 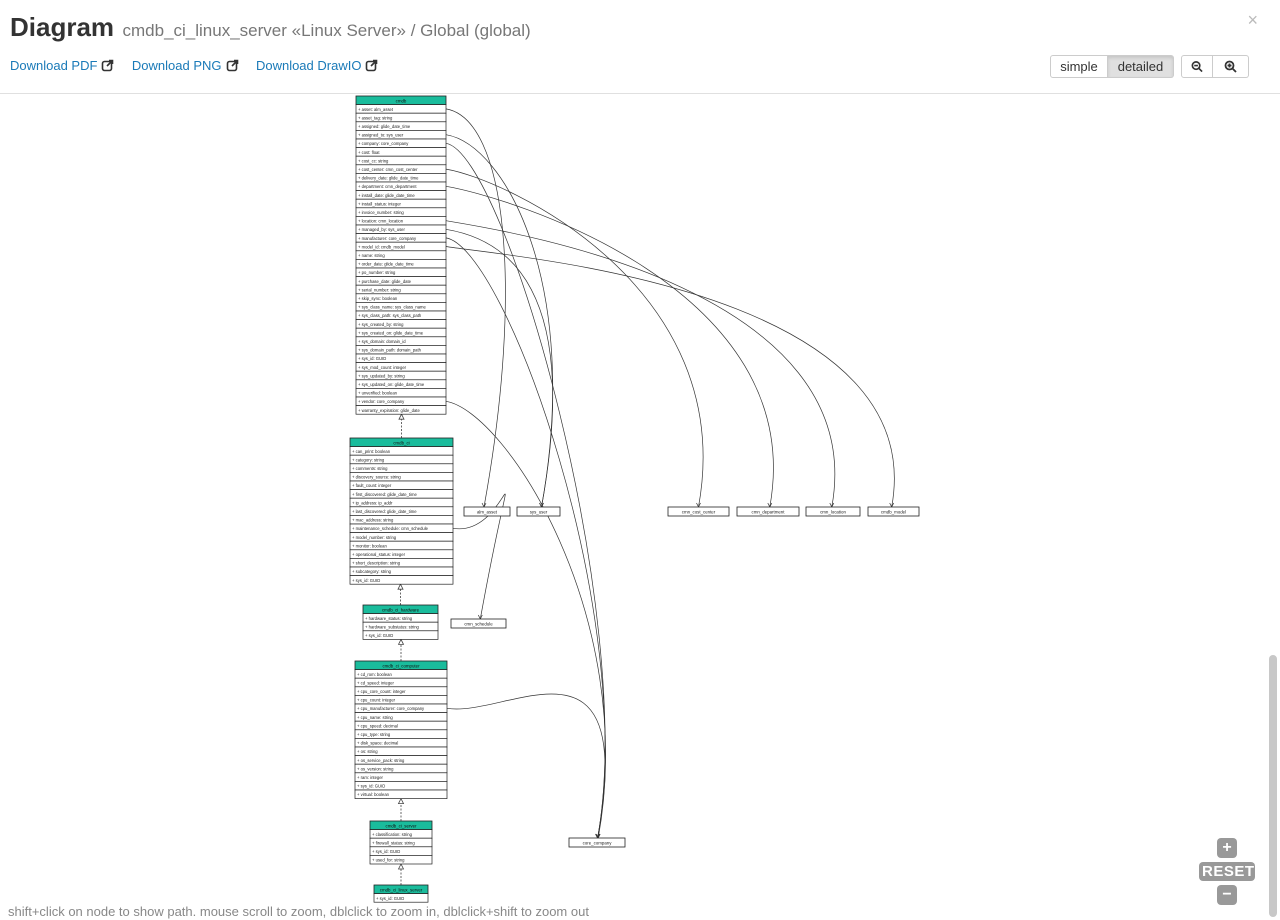 What do you see at coordinates (390, 528) in the screenshot?
I see `field-label: + maintenance_schedule: cmn_schedule` at bounding box center [390, 528].